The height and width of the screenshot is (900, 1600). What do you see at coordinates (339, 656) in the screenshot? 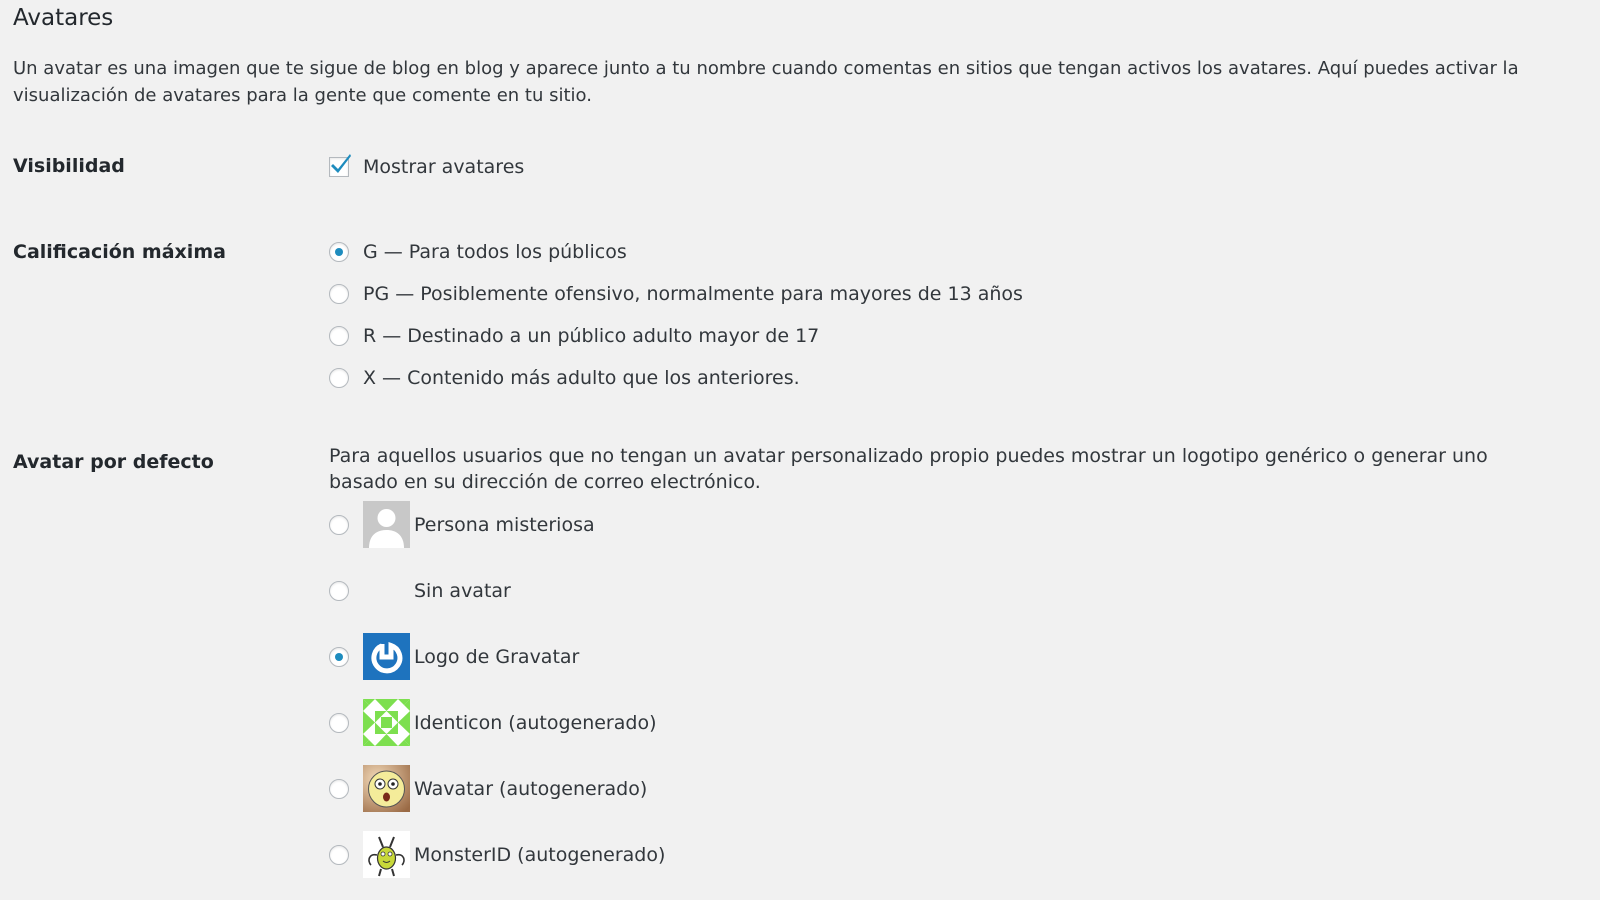
I see `avatar-gravatar-radio` at bounding box center [339, 656].